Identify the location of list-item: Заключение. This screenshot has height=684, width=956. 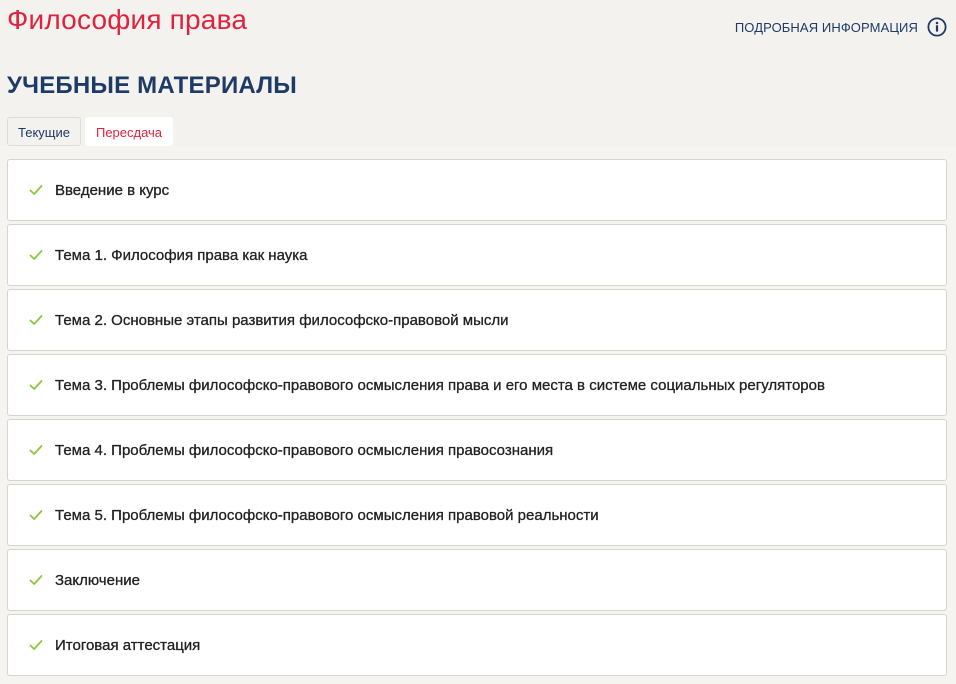
(477, 580).